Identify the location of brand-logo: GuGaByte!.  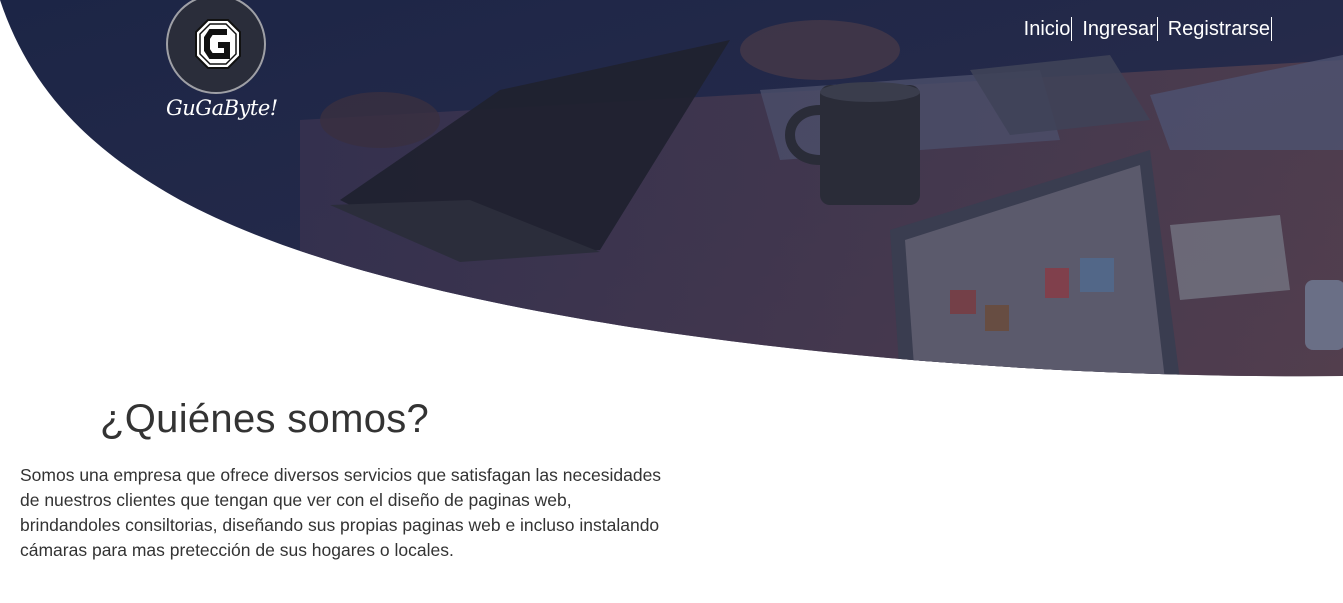
(222, 65).